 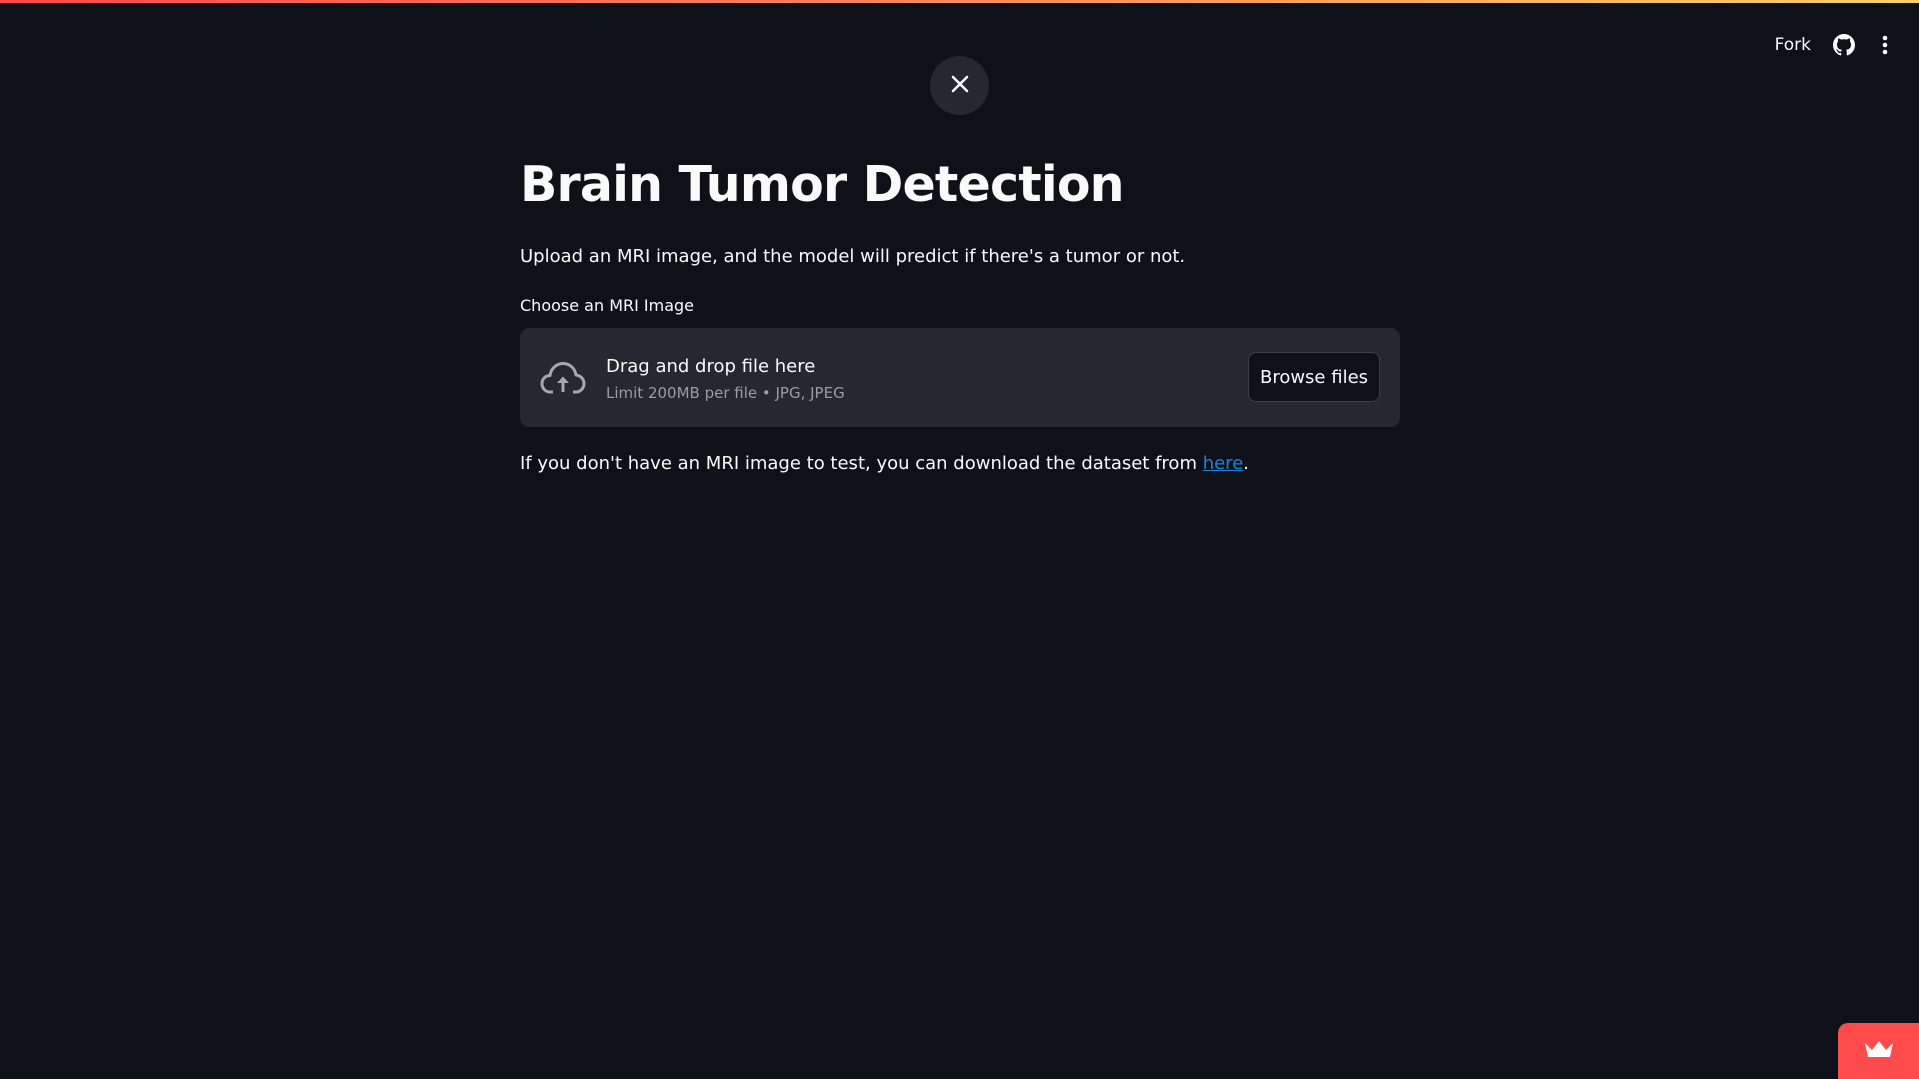 I want to click on close-button, so click(x=959, y=85).